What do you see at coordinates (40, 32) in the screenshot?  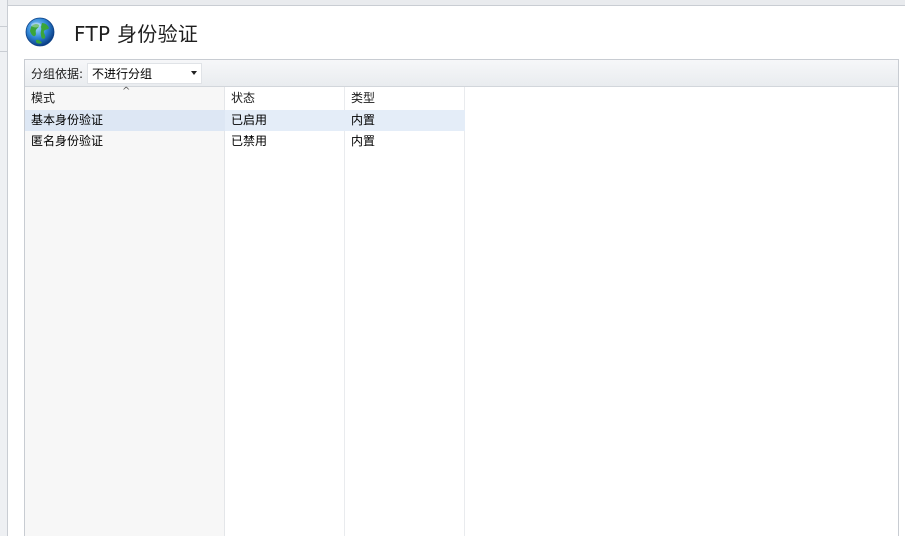 I see `globe-icon` at bounding box center [40, 32].